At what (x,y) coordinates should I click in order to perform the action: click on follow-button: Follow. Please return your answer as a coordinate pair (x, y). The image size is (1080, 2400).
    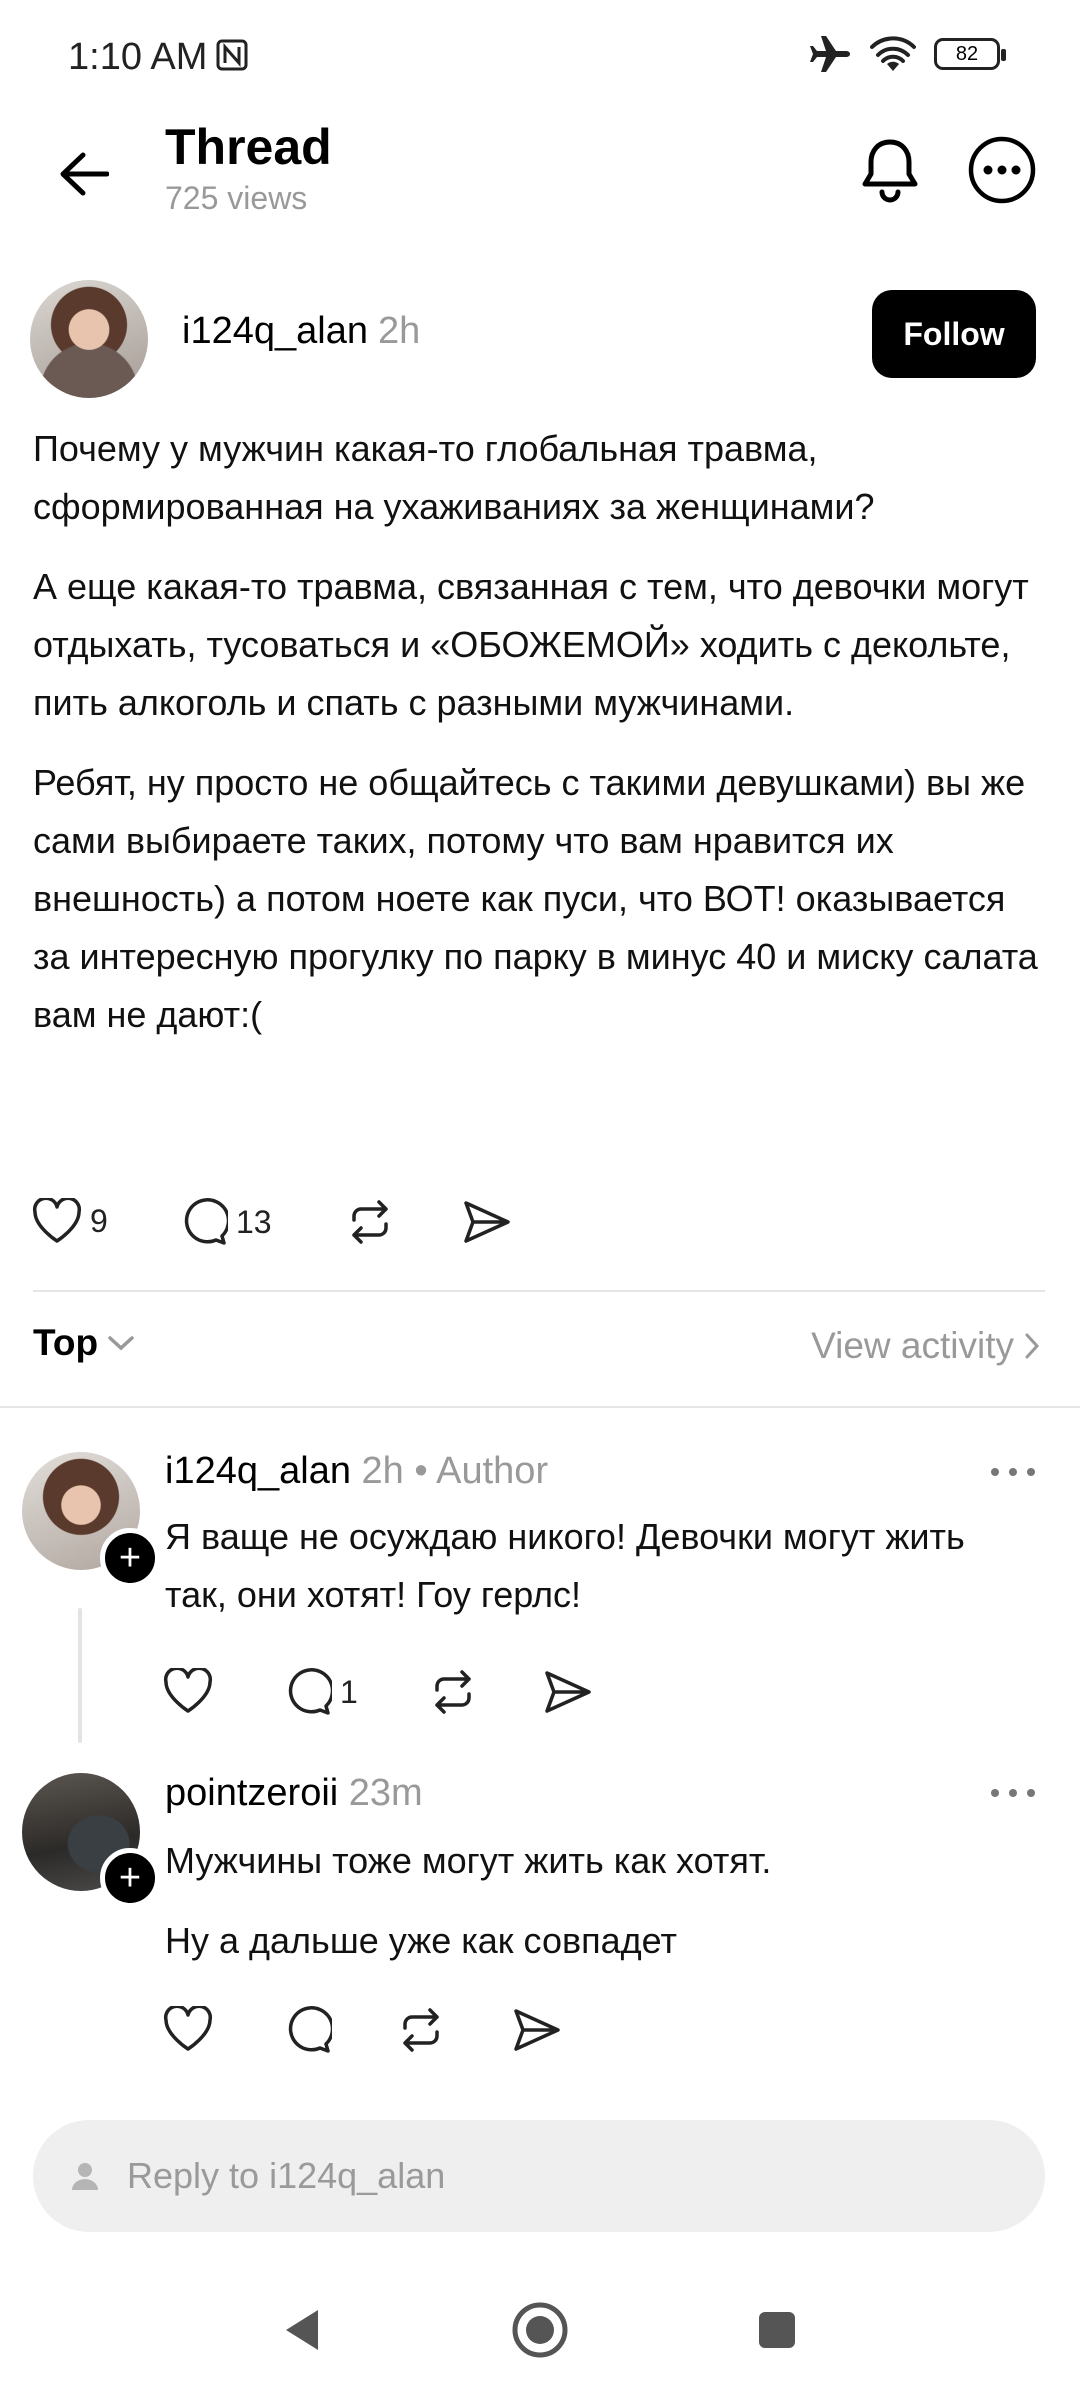
    Looking at the image, I should click on (954, 334).